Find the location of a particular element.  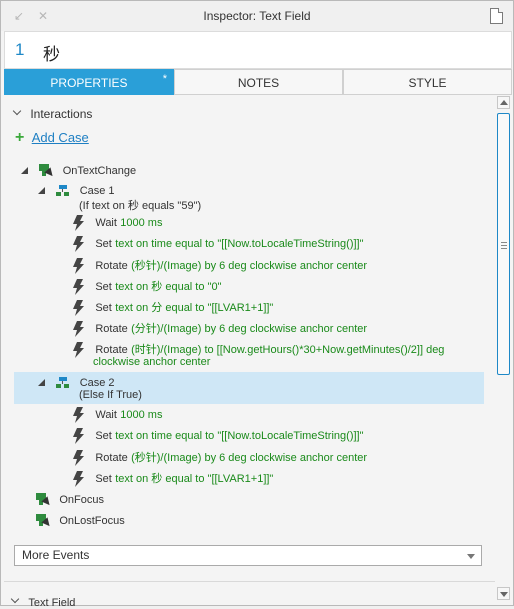

event-onlostfocus: OnLostFocus is located at coordinates (80, 521).